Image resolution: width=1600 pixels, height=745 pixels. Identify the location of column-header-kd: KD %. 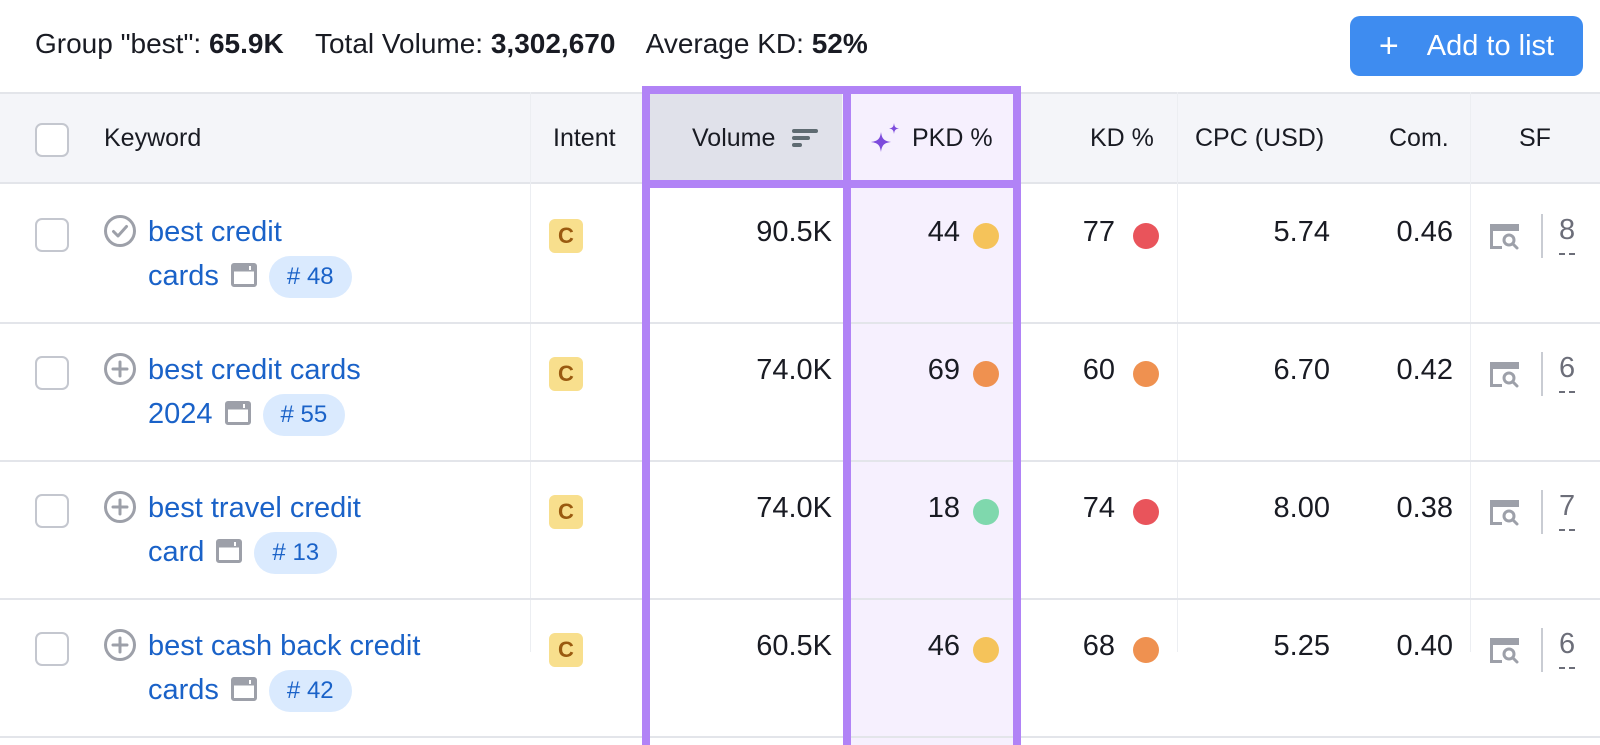
(1122, 138).